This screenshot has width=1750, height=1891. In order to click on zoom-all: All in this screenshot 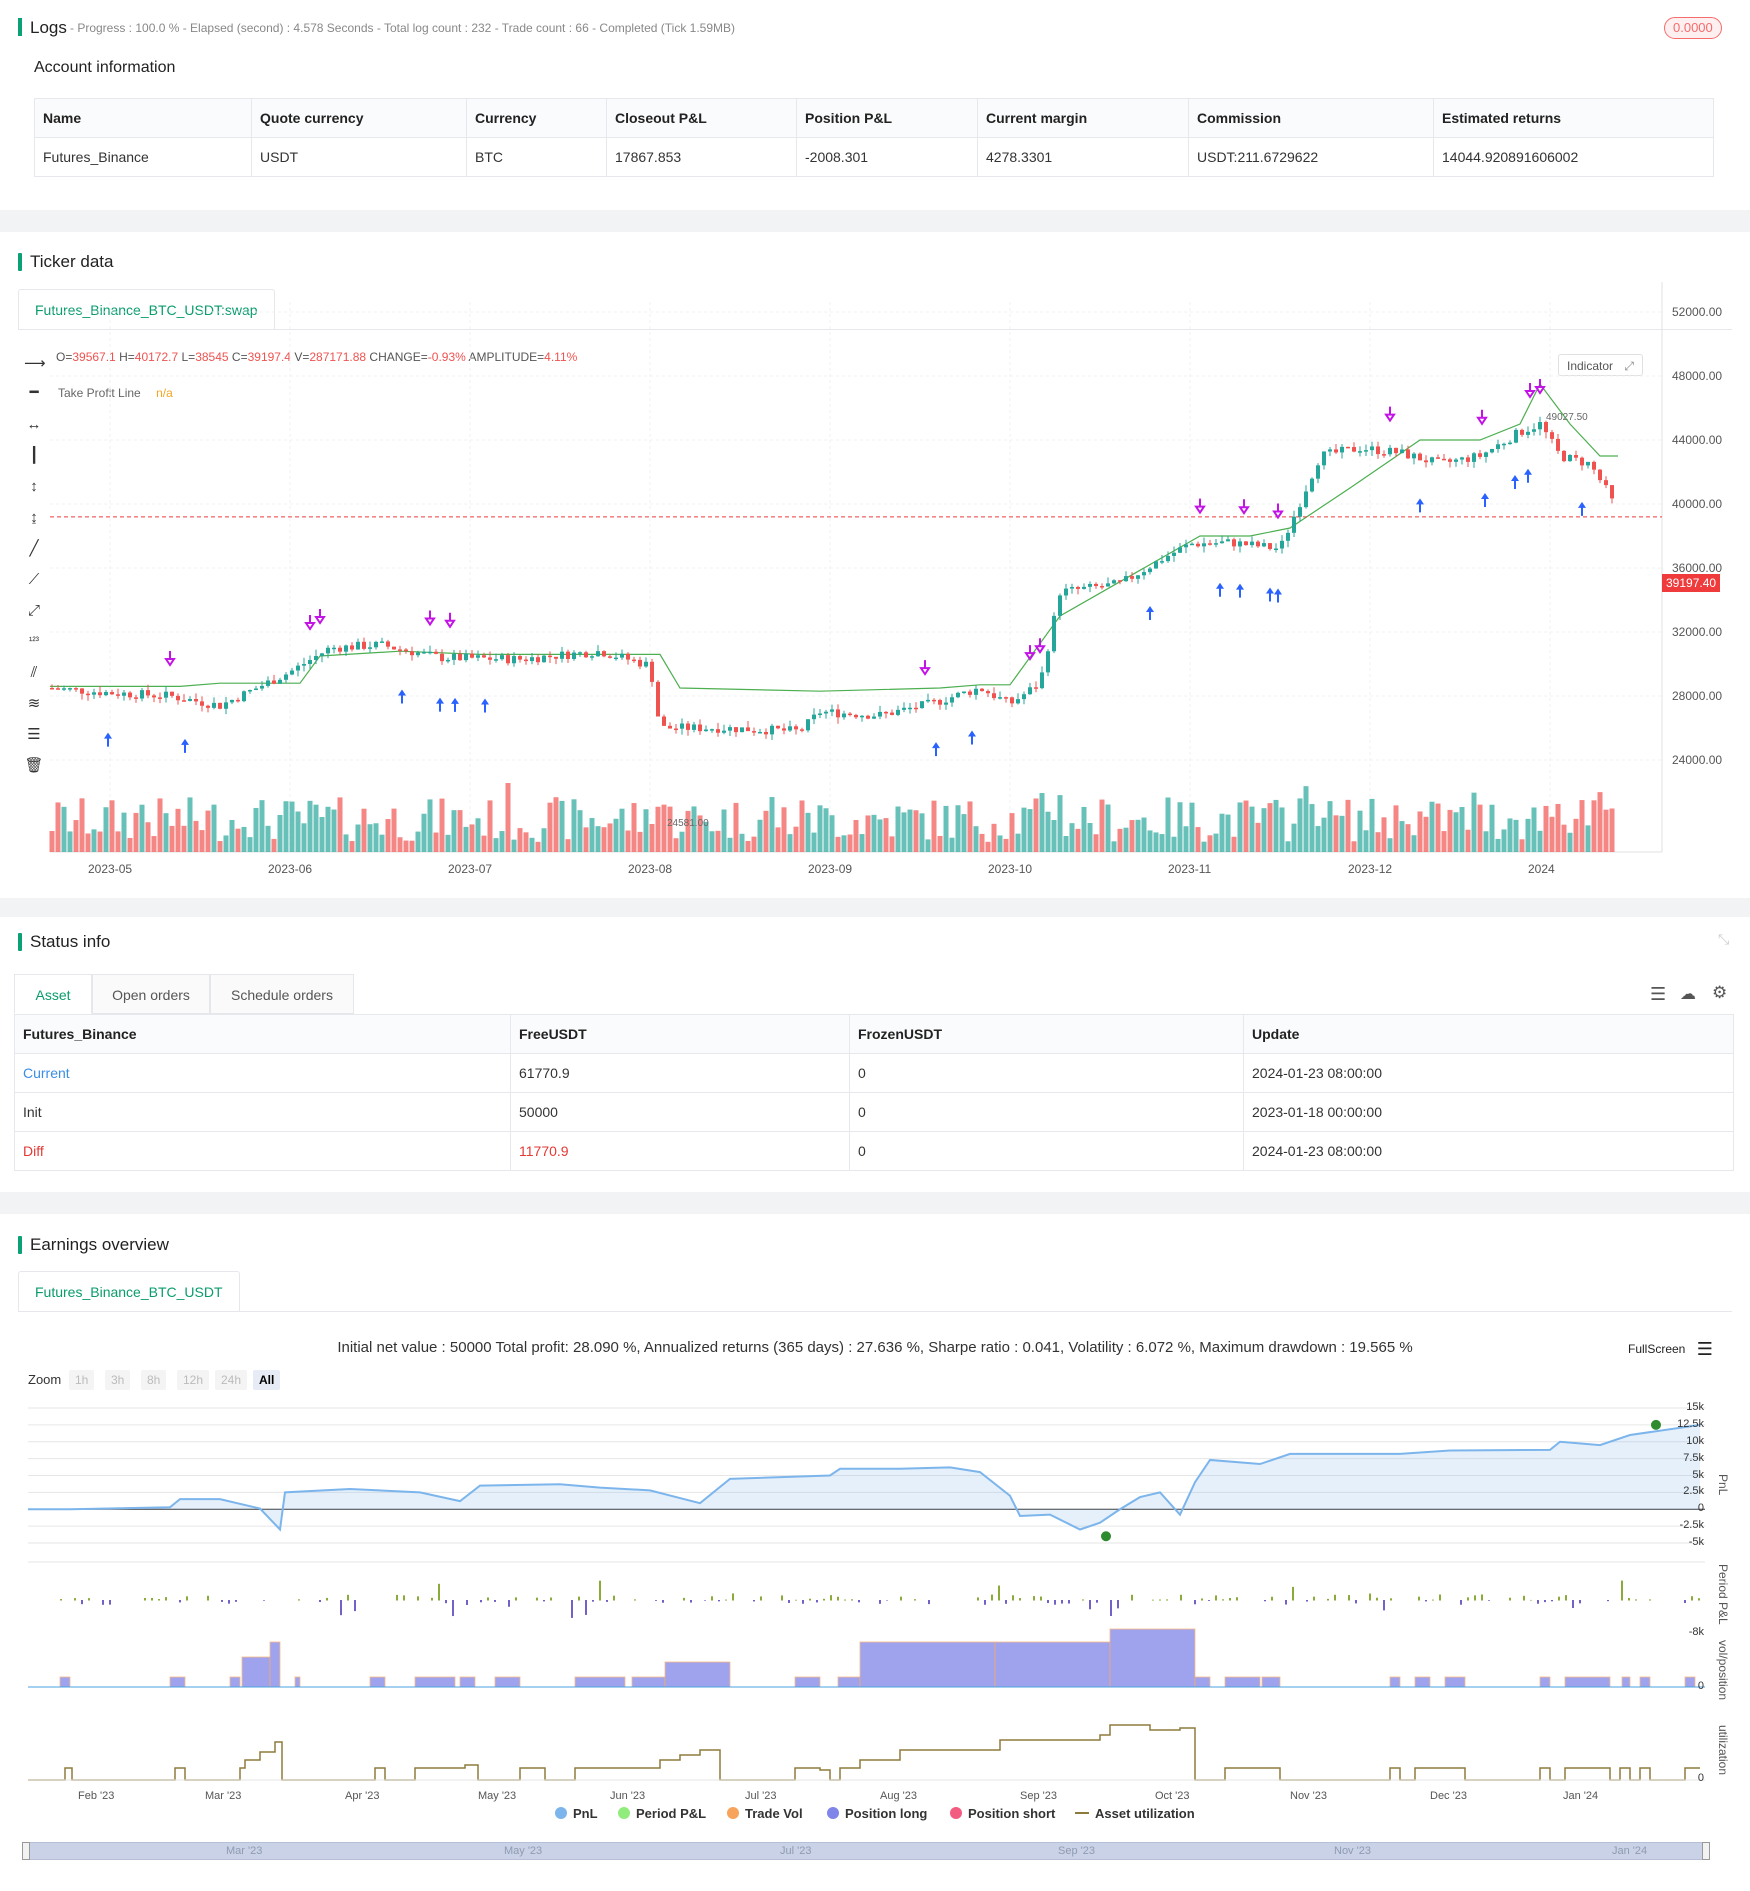, I will do `click(267, 1380)`.